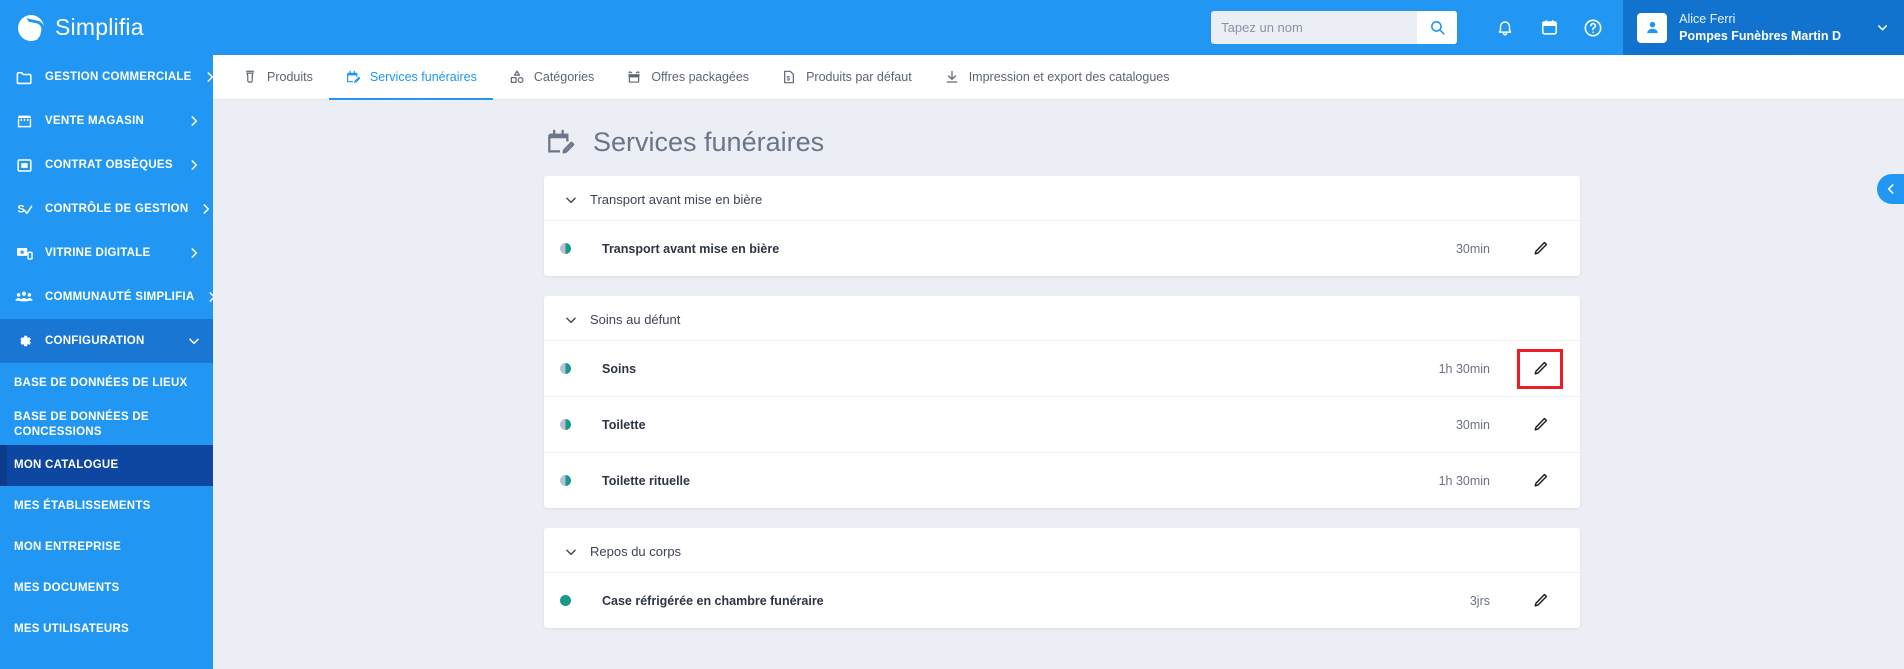  I want to click on brand-logo-area: Simplifia, so click(106, 27).